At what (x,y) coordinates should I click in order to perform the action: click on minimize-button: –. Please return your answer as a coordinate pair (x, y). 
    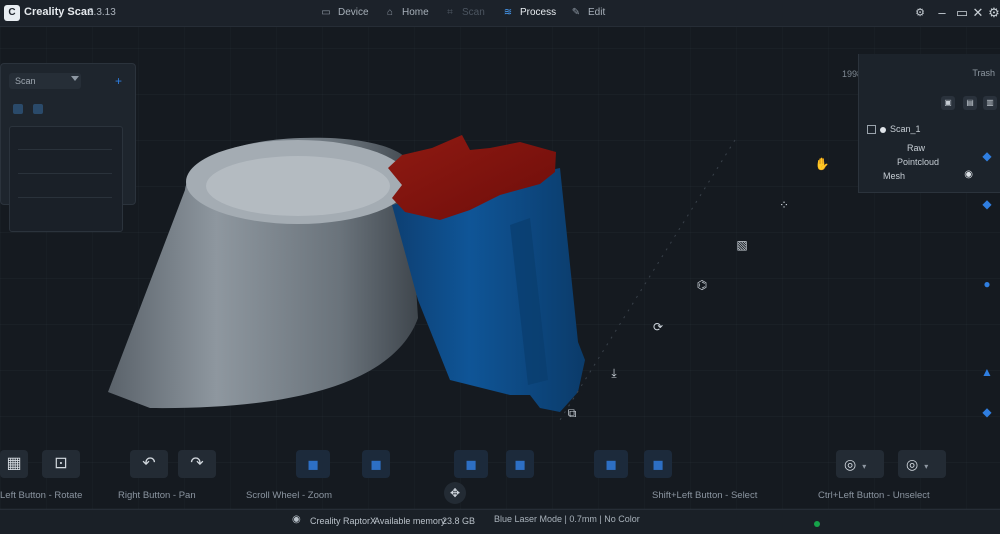
    Looking at the image, I should click on (942, 13).